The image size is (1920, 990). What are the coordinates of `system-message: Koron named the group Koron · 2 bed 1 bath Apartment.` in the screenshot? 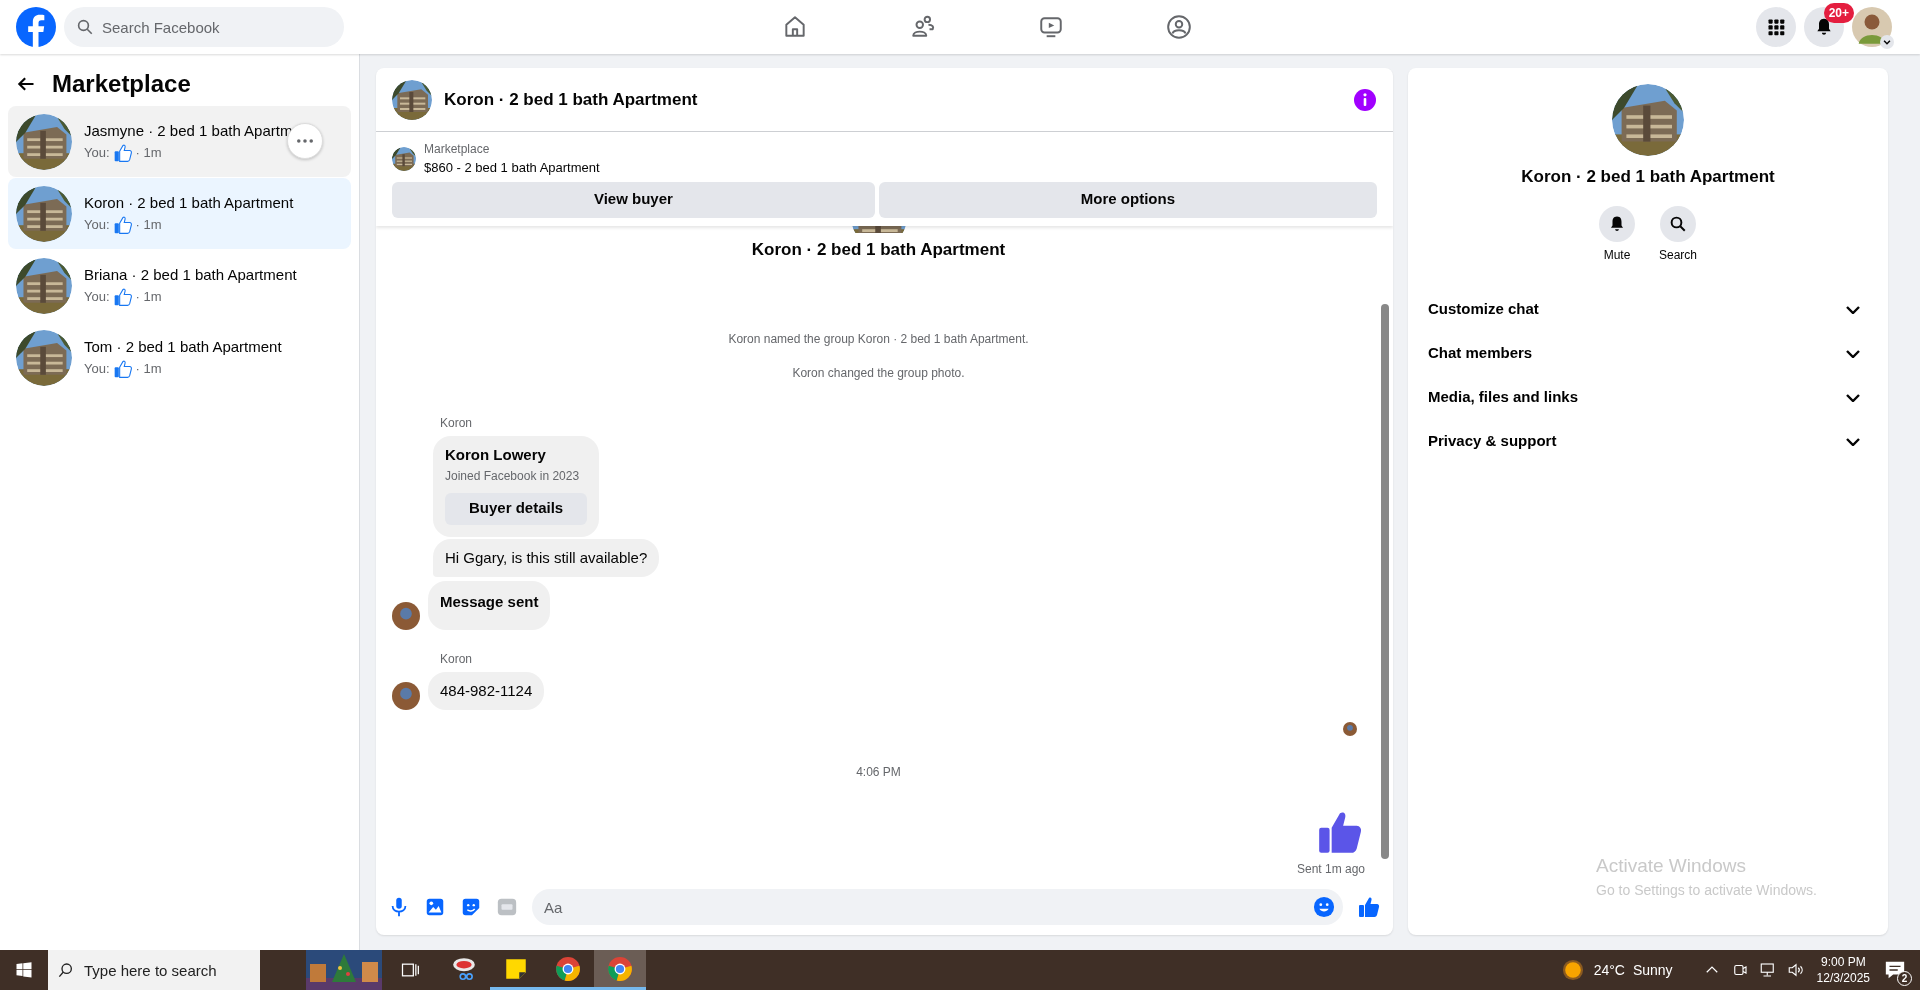 It's located at (878, 339).